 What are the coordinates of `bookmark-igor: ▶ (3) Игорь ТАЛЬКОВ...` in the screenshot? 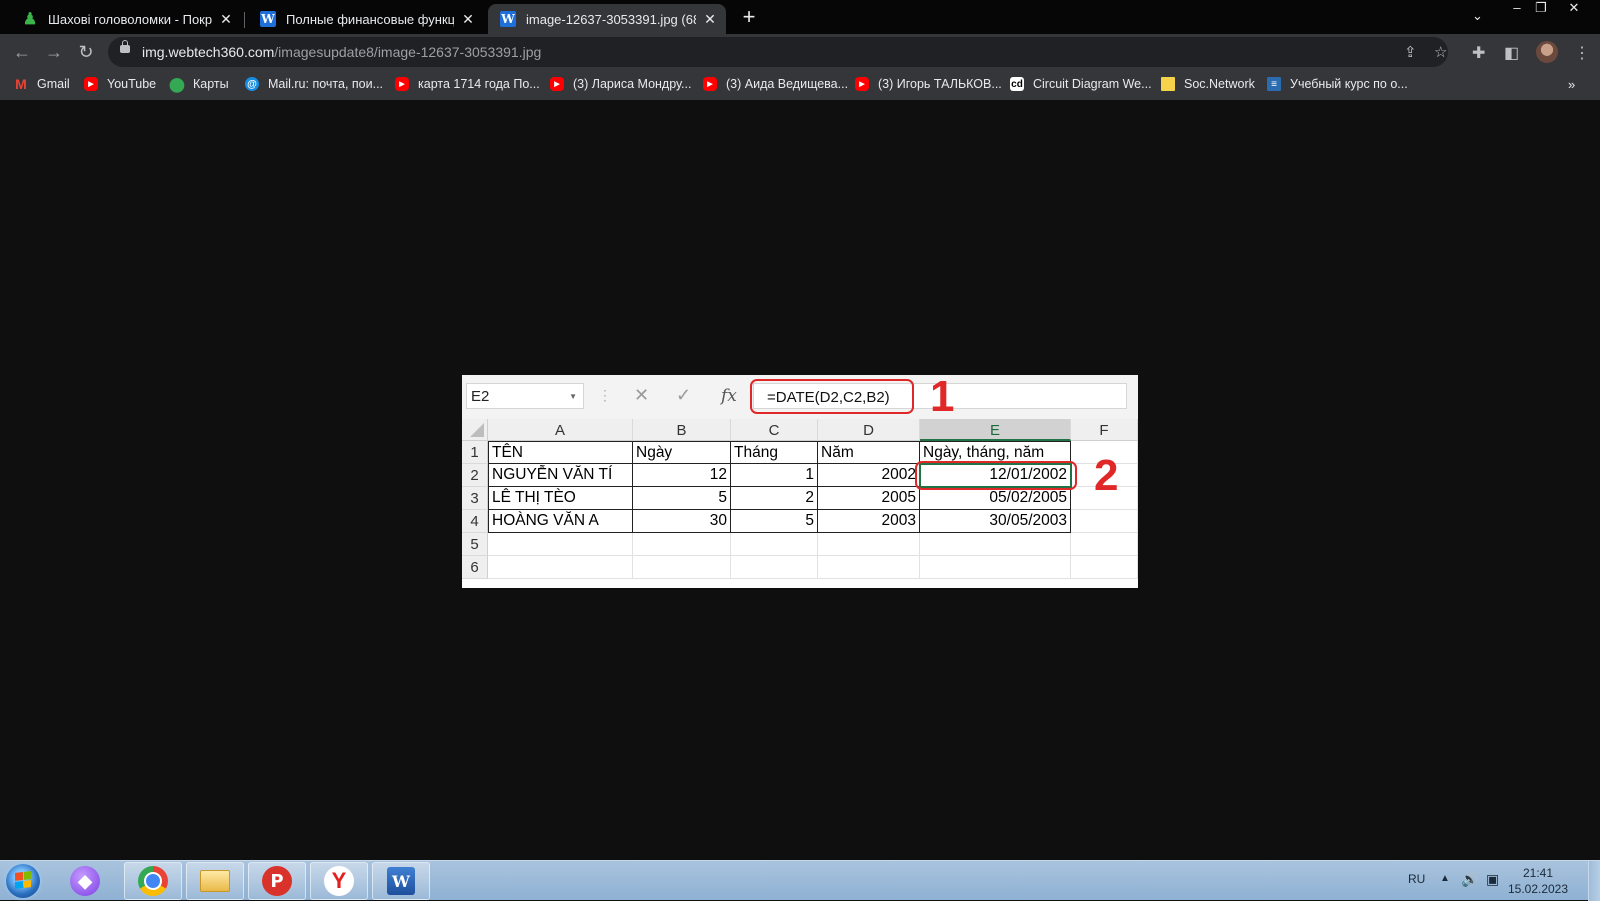 It's located at (928, 84).